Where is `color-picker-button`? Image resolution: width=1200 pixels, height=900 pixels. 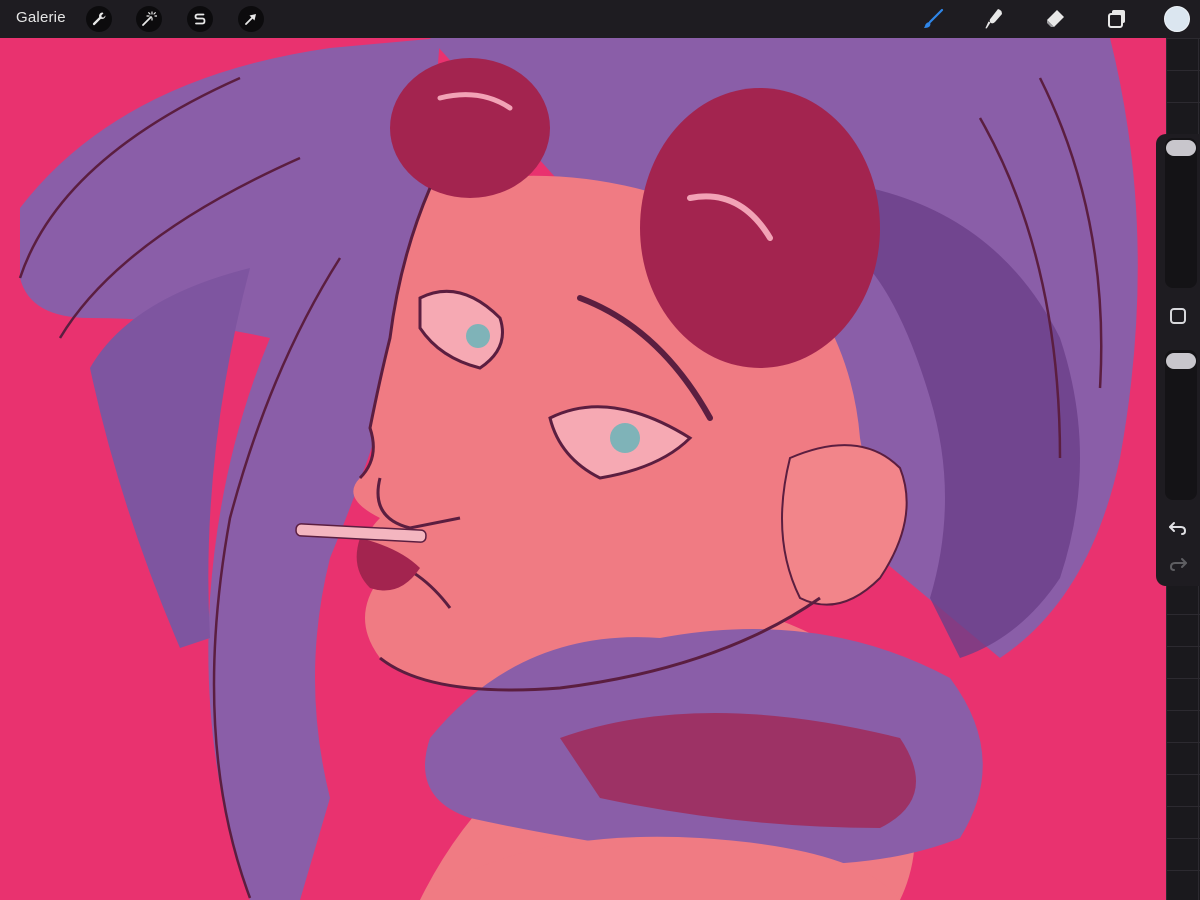 color-picker-button is located at coordinates (1177, 19).